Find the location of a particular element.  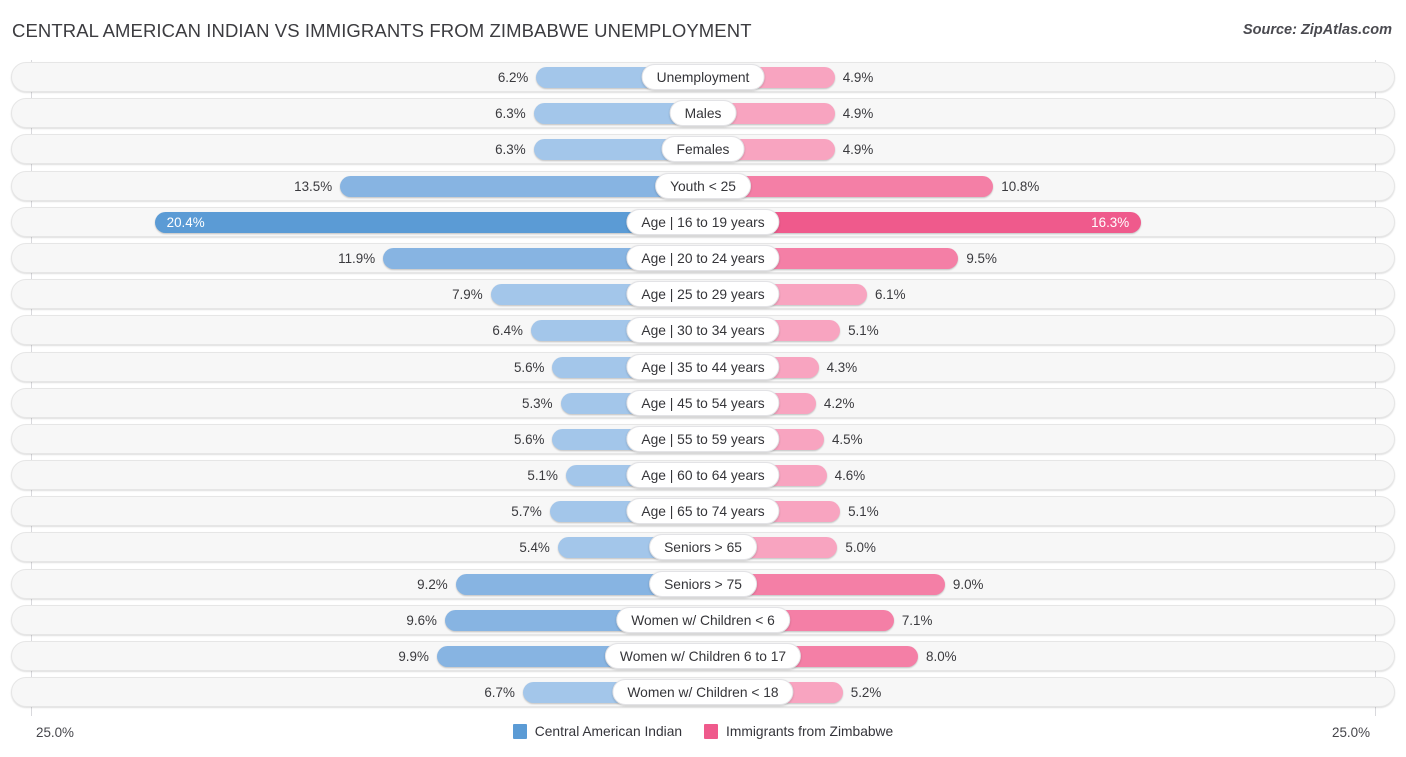

value-label-left: 7.9% is located at coordinates (467, 295).